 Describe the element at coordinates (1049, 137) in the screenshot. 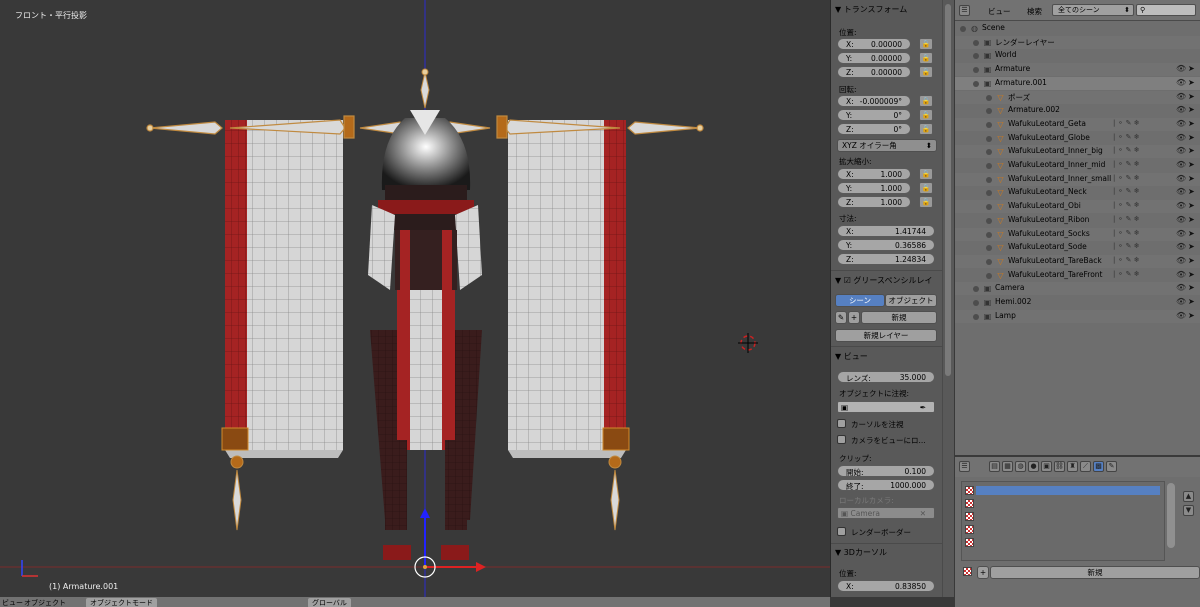

I see `outliner-item-name: WafukuLeotard_Globe` at that location.